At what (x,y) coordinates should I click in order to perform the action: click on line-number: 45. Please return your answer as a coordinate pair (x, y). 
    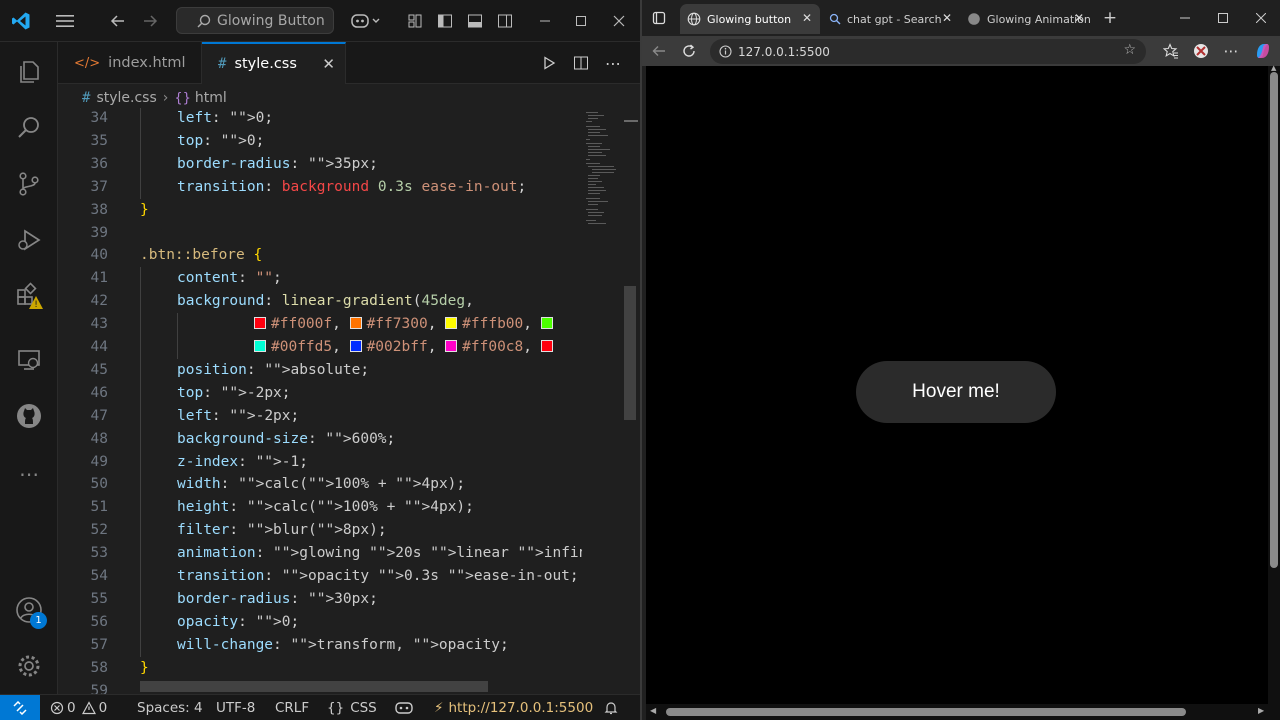
    Looking at the image, I should click on (99, 369).